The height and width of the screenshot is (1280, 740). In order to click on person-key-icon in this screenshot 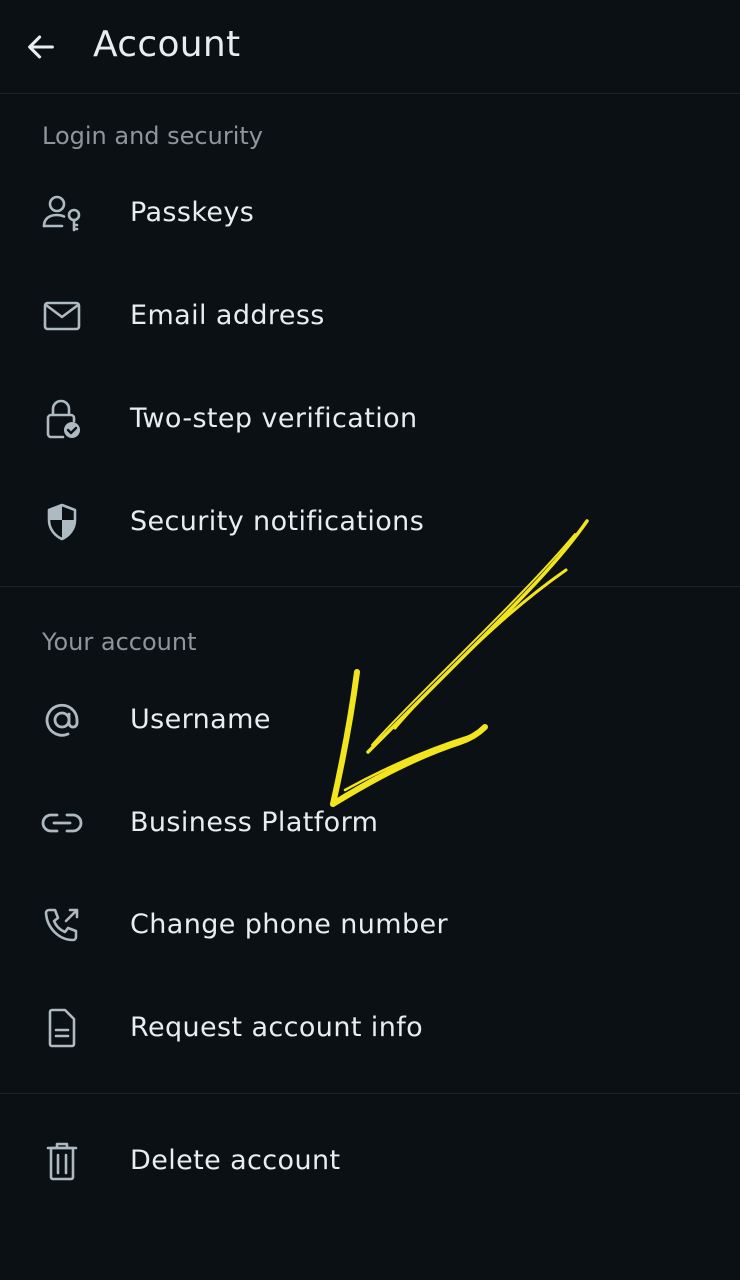, I will do `click(62, 213)`.